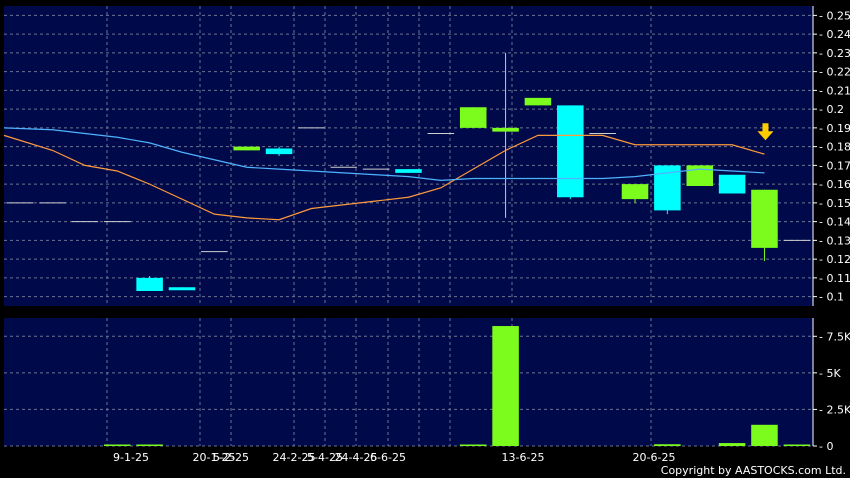 The image size is (850, 478). Describe the element at coordinates (834, 278) in the screenshot. I see `price-tick-label: - 0.11` at that location.